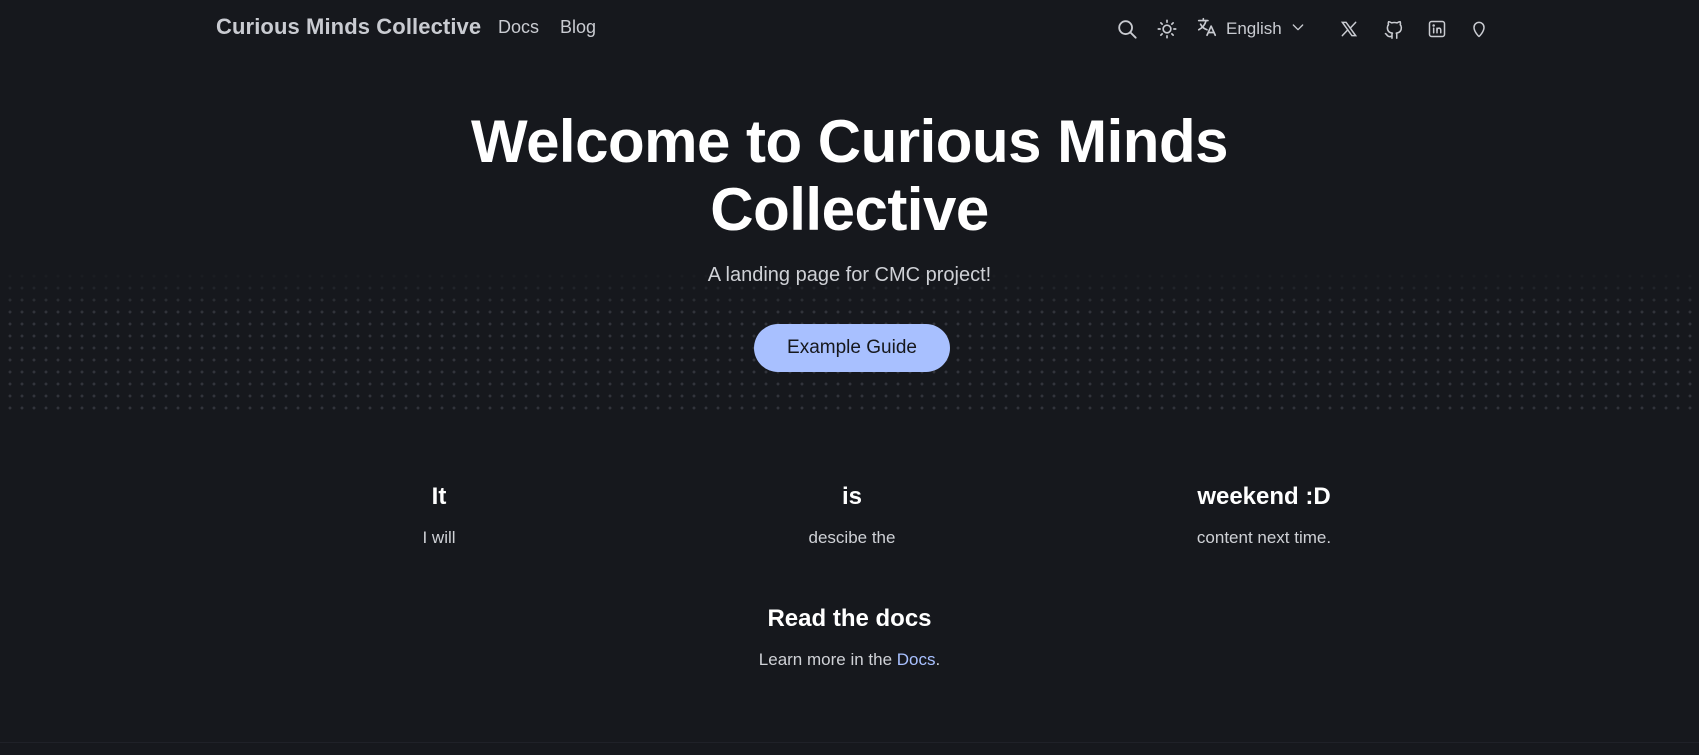 The width and height of the screenshot is (1699, 755). I want to click on feature-description: descibe the, so click(852, 537).